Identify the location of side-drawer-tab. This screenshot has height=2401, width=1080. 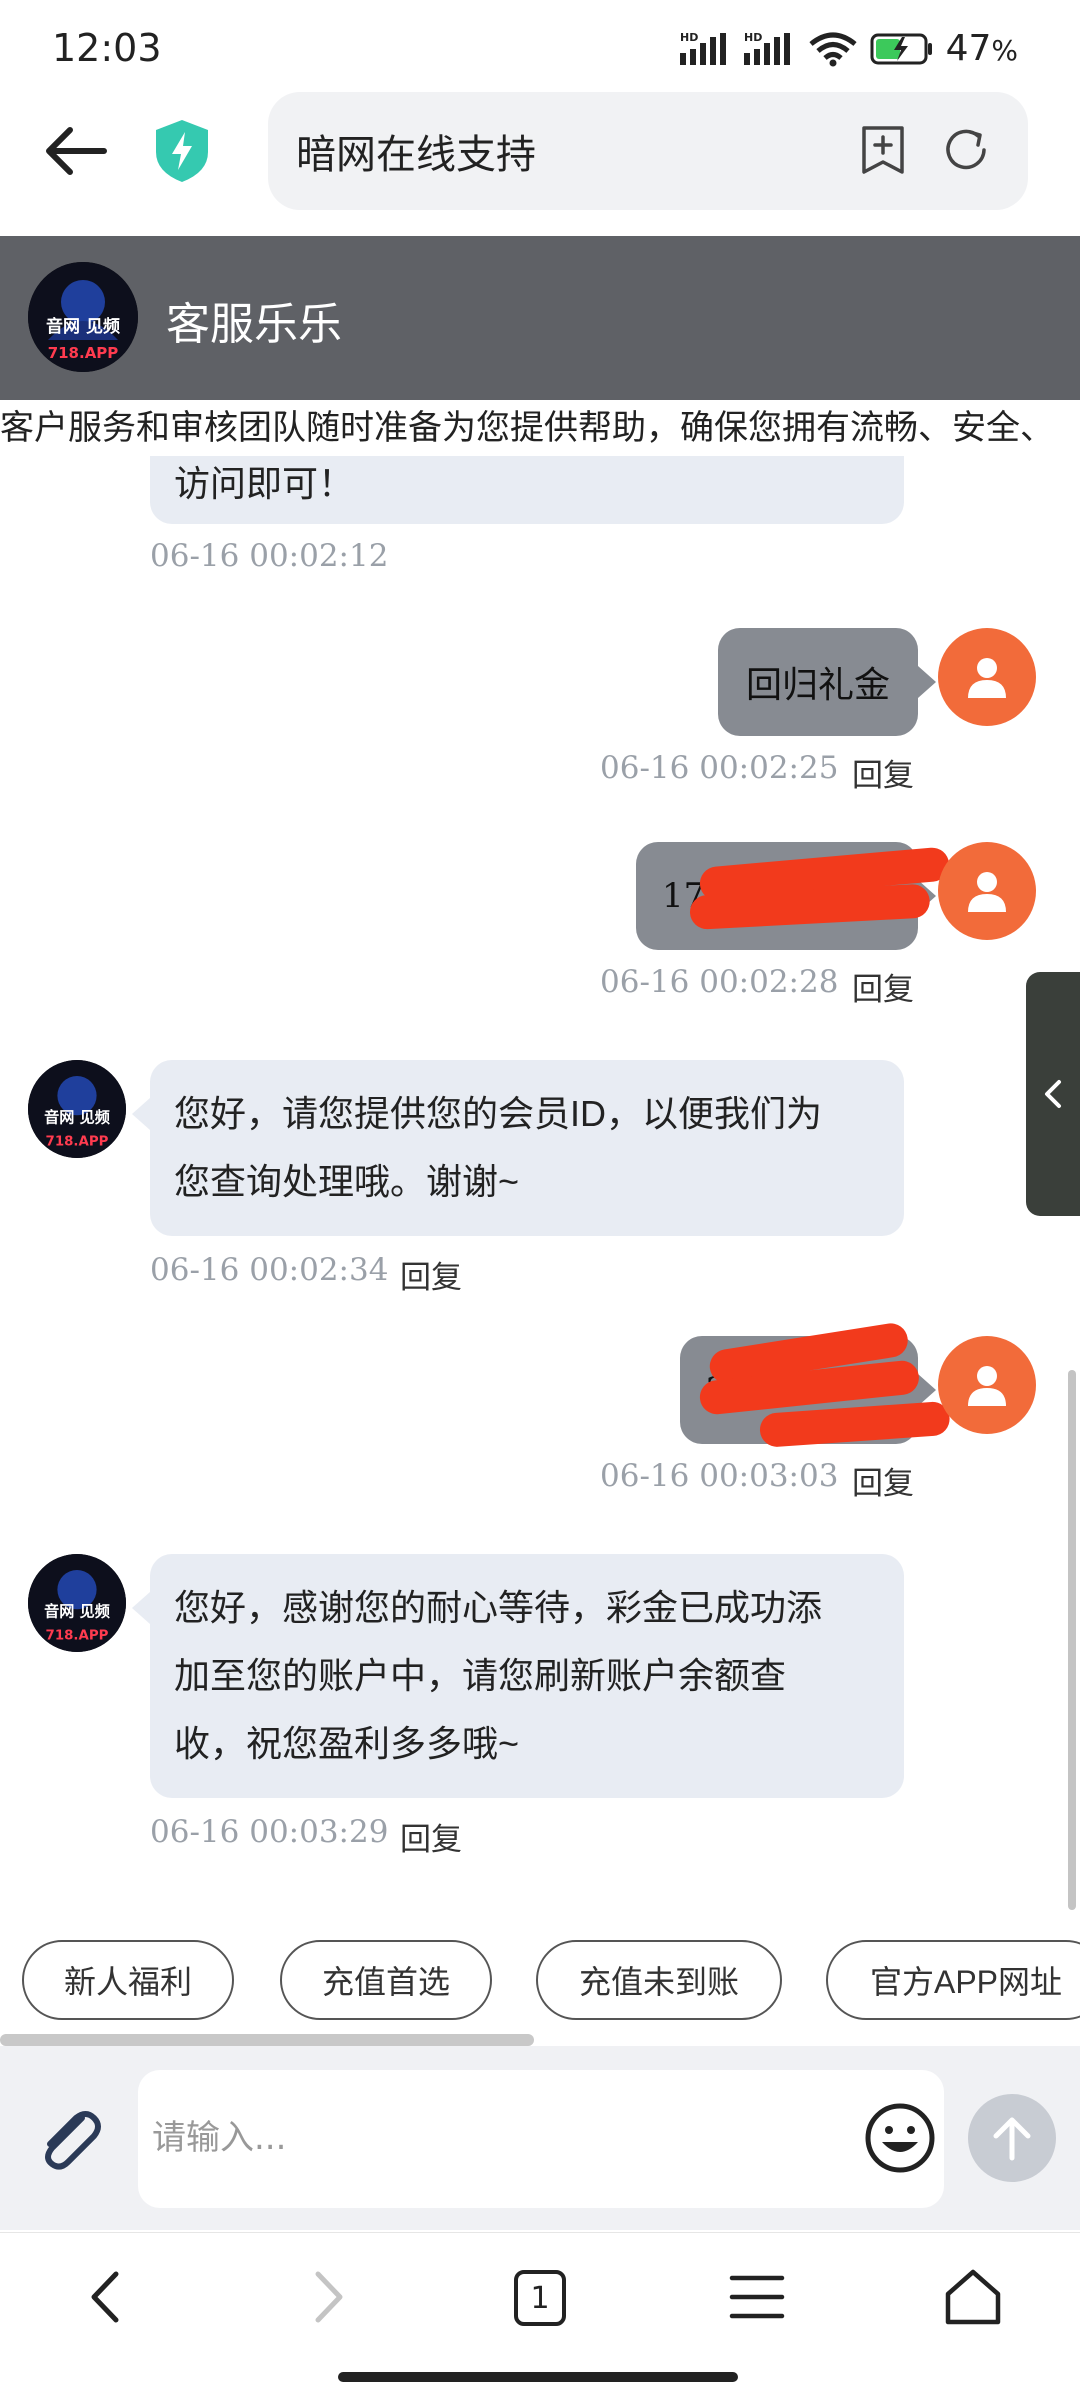
(1053, 1094).